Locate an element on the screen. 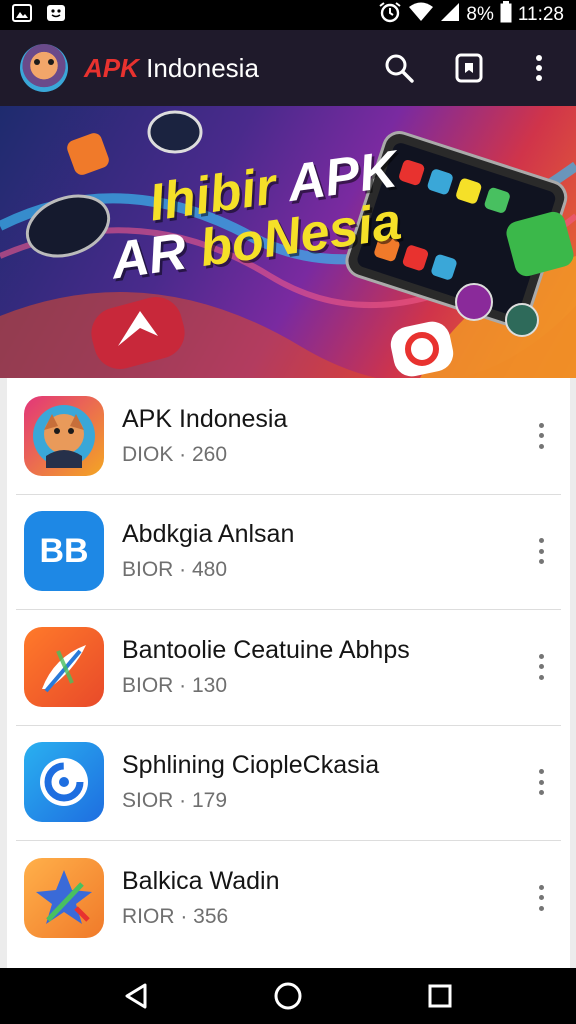 The image size is (576, 1024). app-name: Balkica Wadin is located at coordinates (201, 880).